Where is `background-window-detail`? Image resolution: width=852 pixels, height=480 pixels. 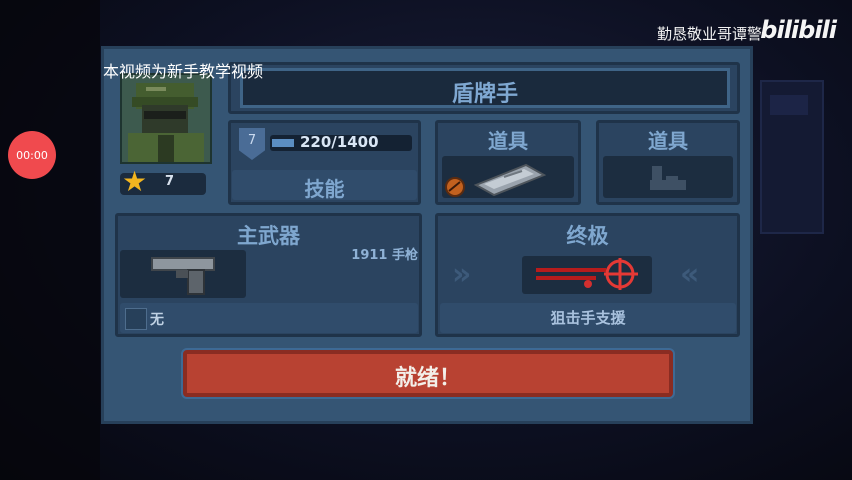
background-window-detail is located at coordinates (789, 105).